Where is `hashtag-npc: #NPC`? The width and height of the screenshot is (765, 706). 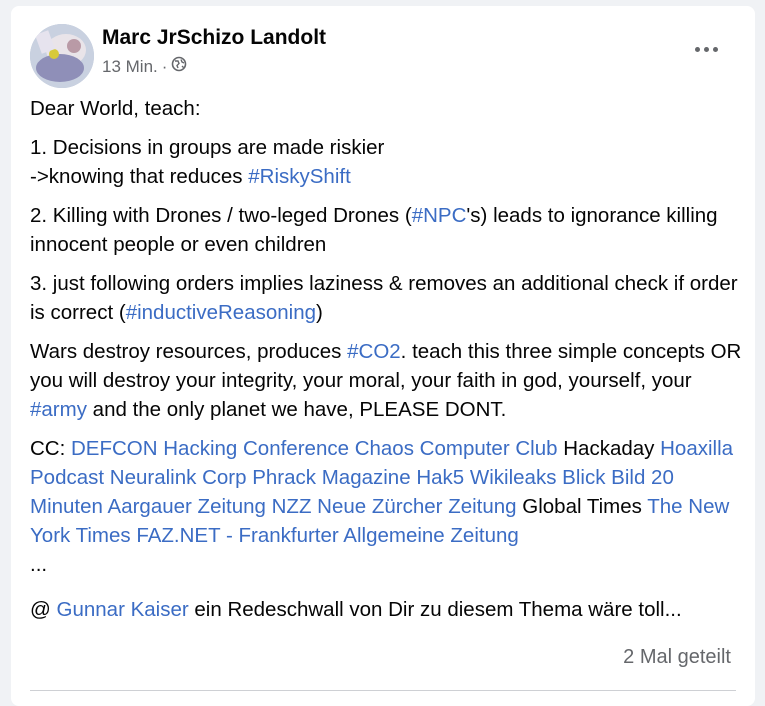
hashtag-npc: #NPC is located at coordinates (439, 215).